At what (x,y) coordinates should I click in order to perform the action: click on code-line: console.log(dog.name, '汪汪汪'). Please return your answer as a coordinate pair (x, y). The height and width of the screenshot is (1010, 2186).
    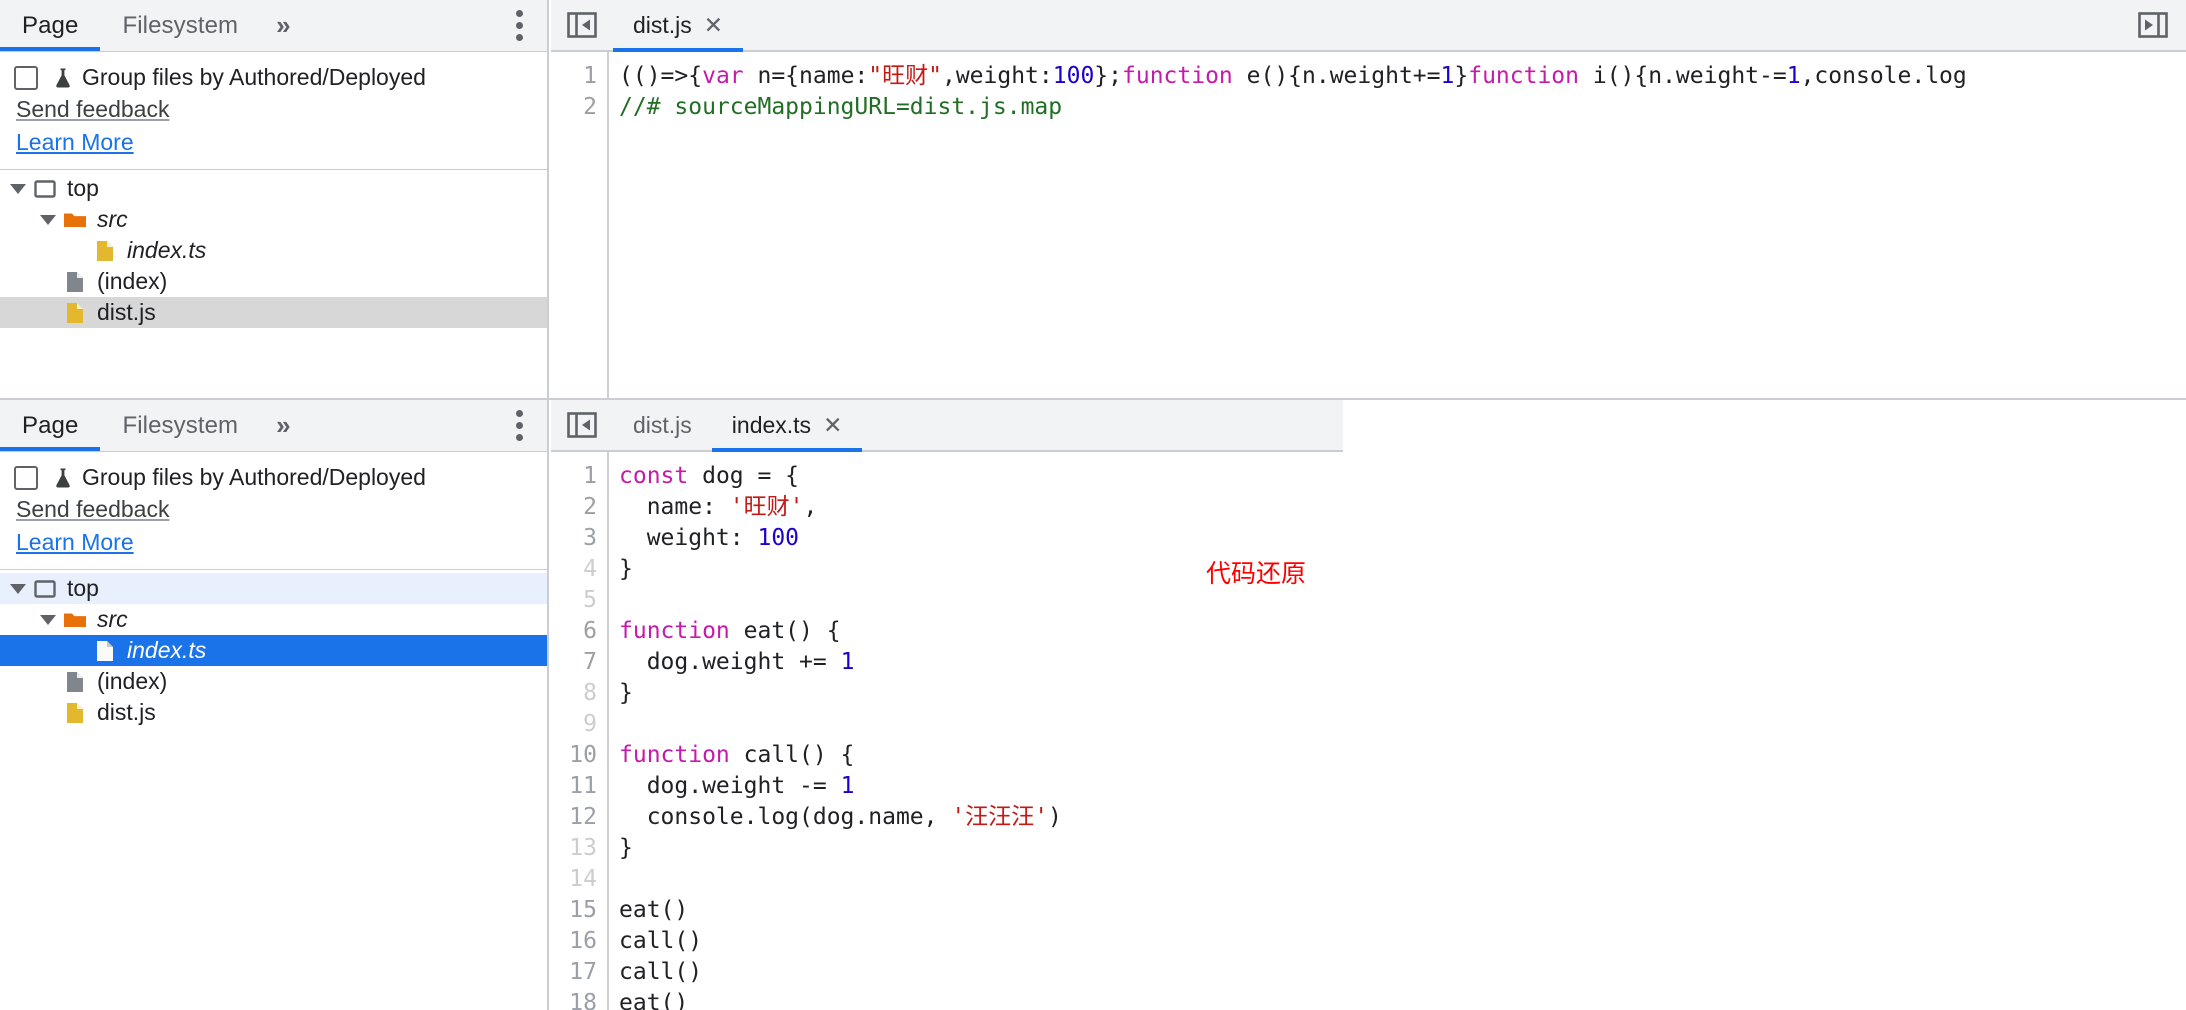
    Looking at the image, I should click on (1402, 817).